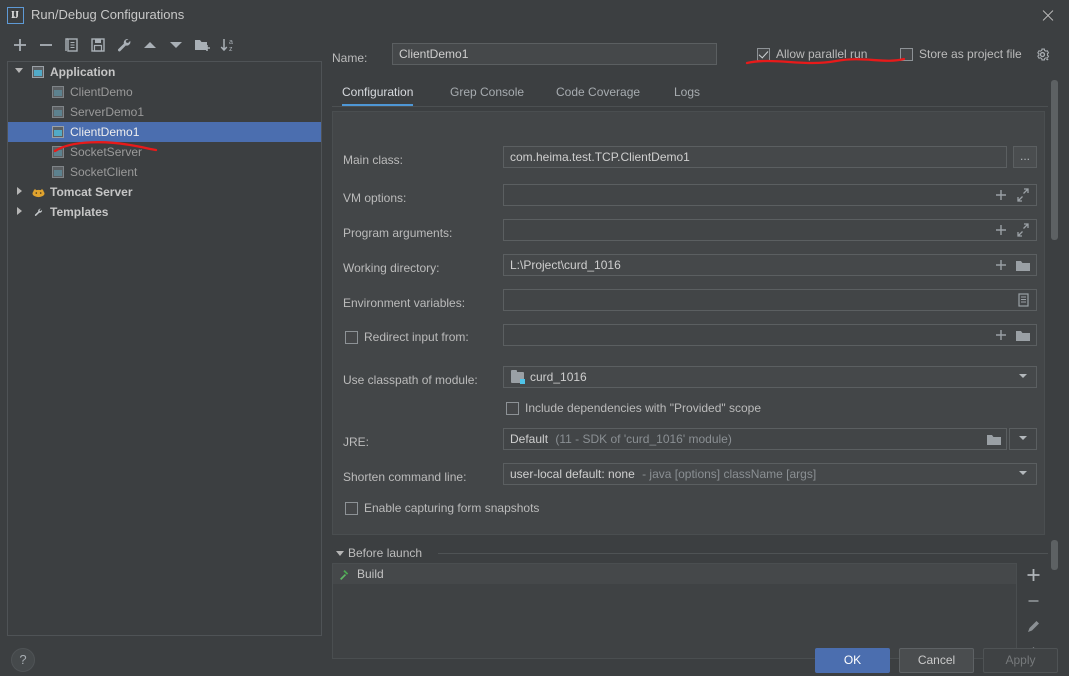 The height and width of the screenshot is (676, 1069). I want to click on vm-options-input, so click(770, 195).